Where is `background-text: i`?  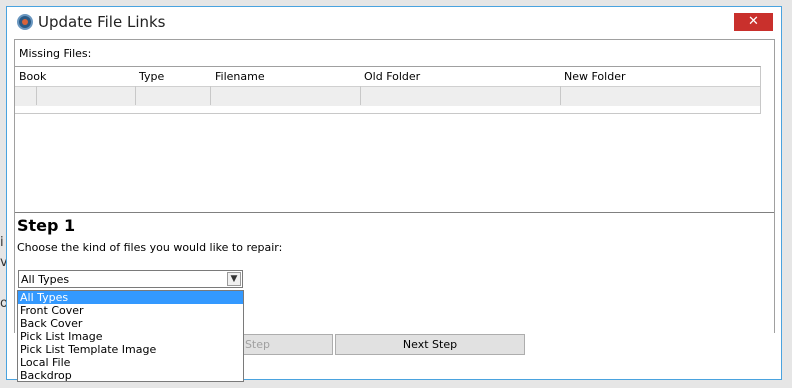
background-text: i is located at coordinates (2, 242).